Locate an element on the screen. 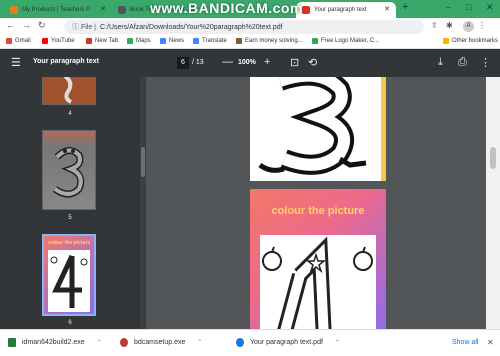  download-item: idman642build2.exe ⌃ is located at coordinates (55, 342).